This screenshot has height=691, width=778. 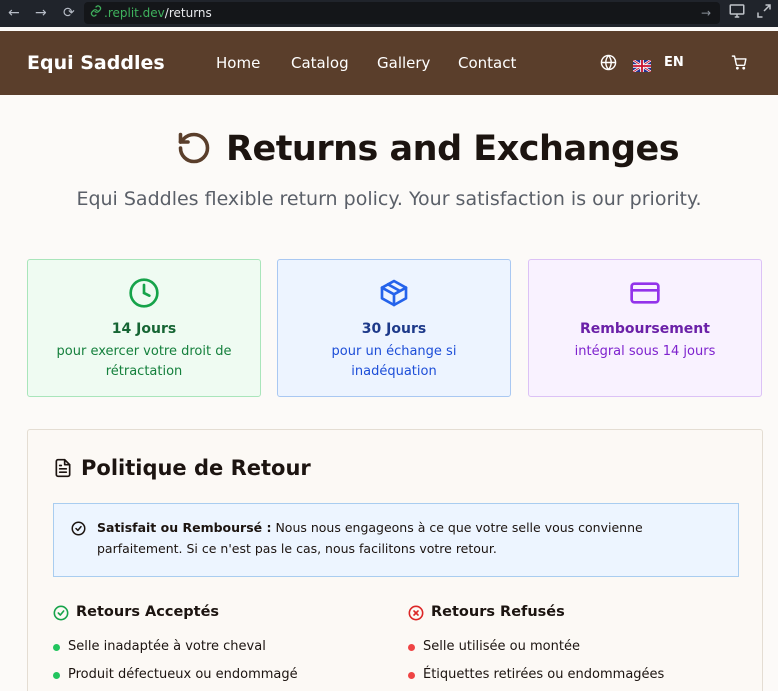 I want to click on card-title: 14 Jours, so click(x=144, y=329).